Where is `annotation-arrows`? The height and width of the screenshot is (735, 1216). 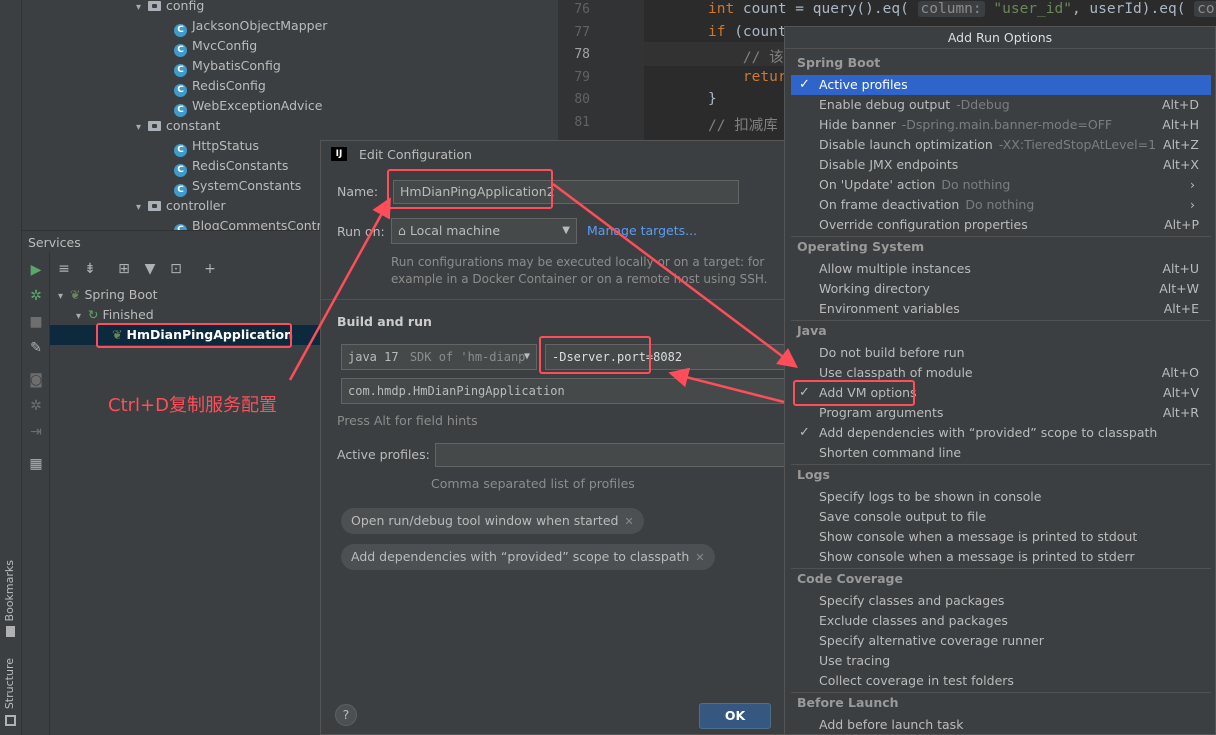
annotation-arrows is located at coordinates (543, 293).